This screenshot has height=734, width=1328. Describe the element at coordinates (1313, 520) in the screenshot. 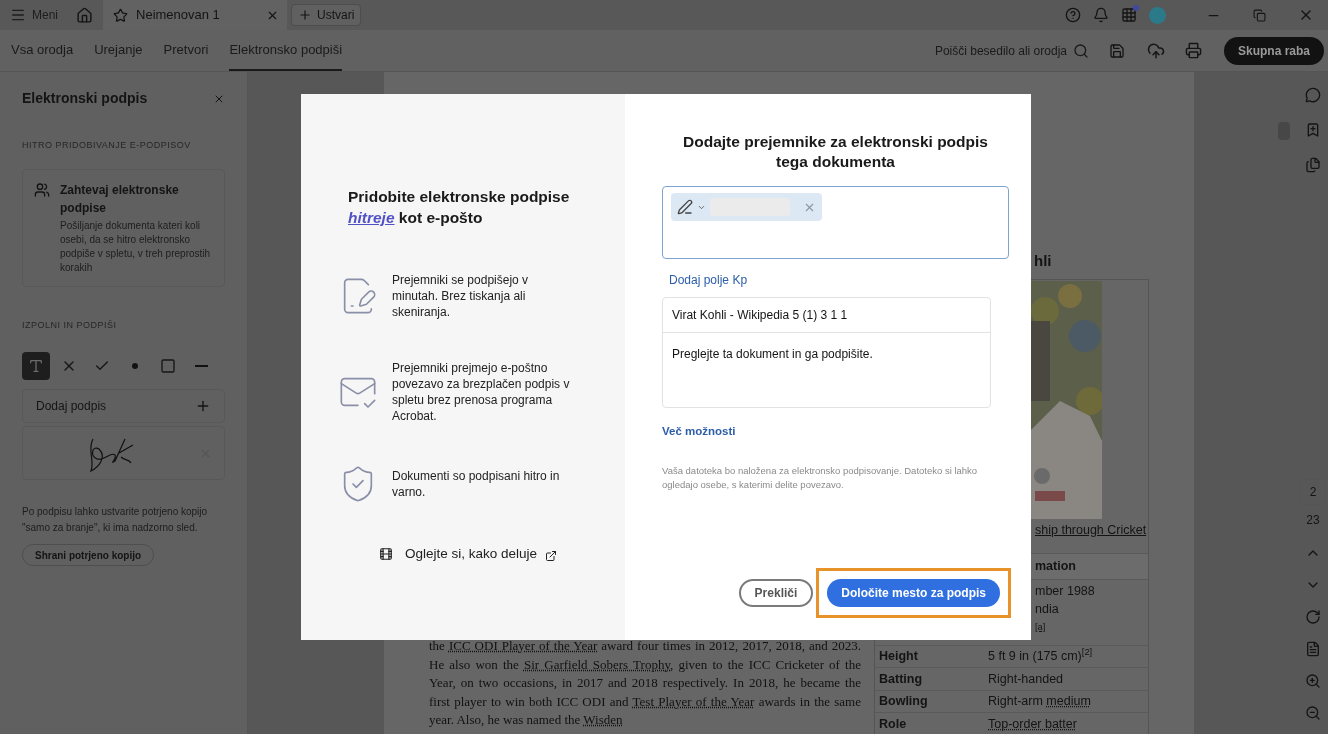

I see `page-count: 23` at that location.